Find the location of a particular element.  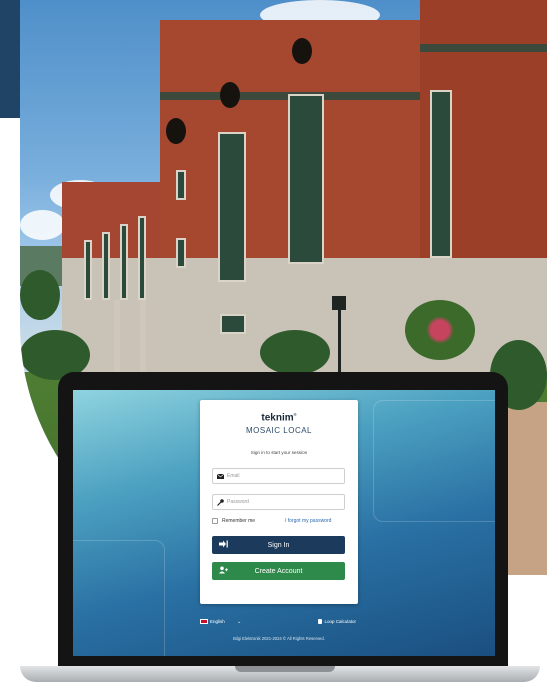

create-account-button: Create Account is located at coordinates (278, 571).